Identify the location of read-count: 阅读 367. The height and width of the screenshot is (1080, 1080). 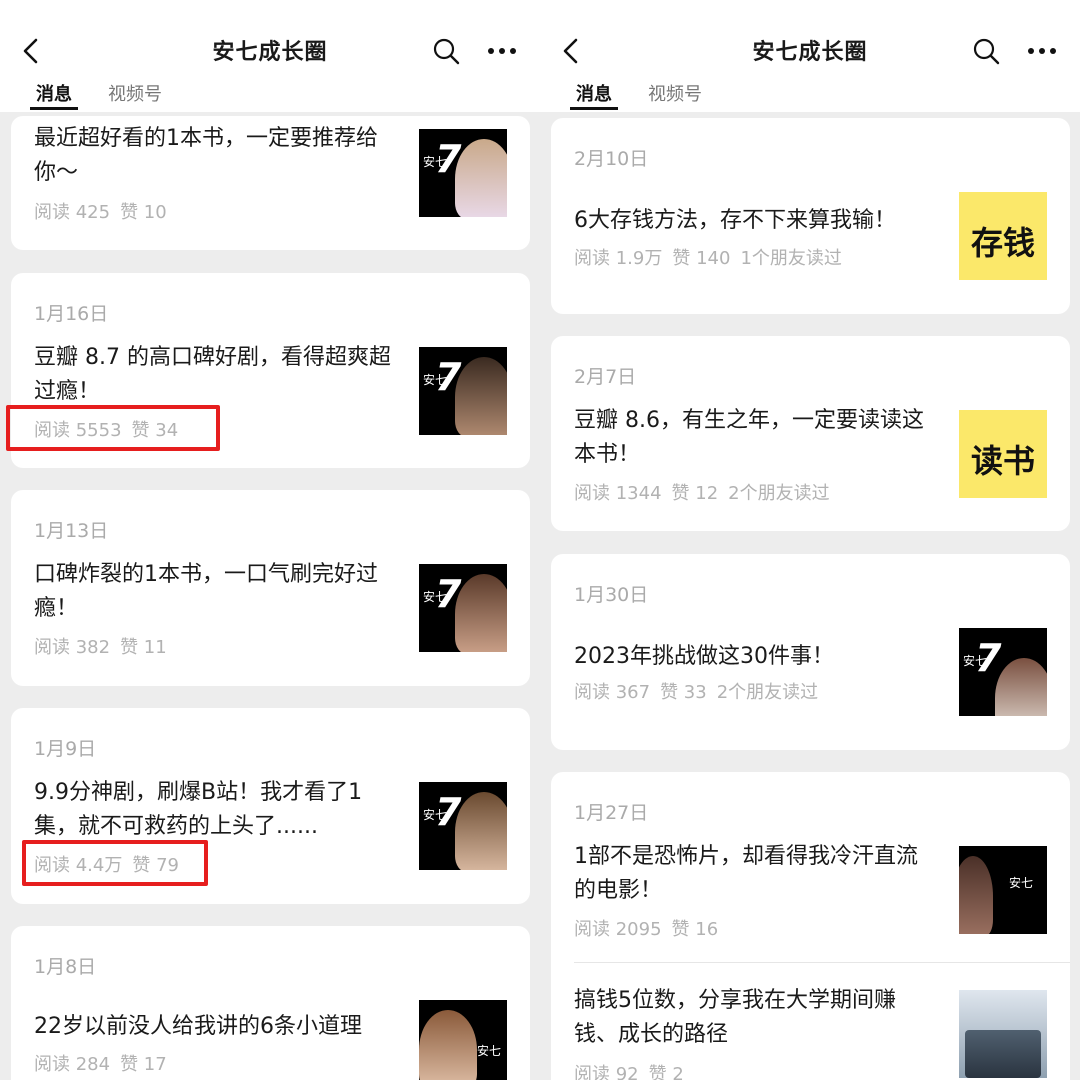
(612, 692).